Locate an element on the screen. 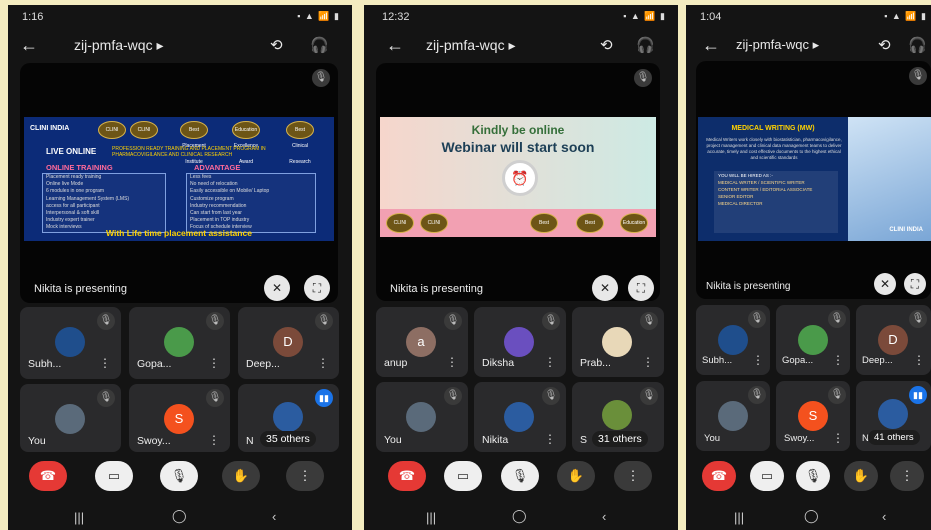 The width and height of the screenshot is (931, 530). avatar is located at coordinates (813, 340).